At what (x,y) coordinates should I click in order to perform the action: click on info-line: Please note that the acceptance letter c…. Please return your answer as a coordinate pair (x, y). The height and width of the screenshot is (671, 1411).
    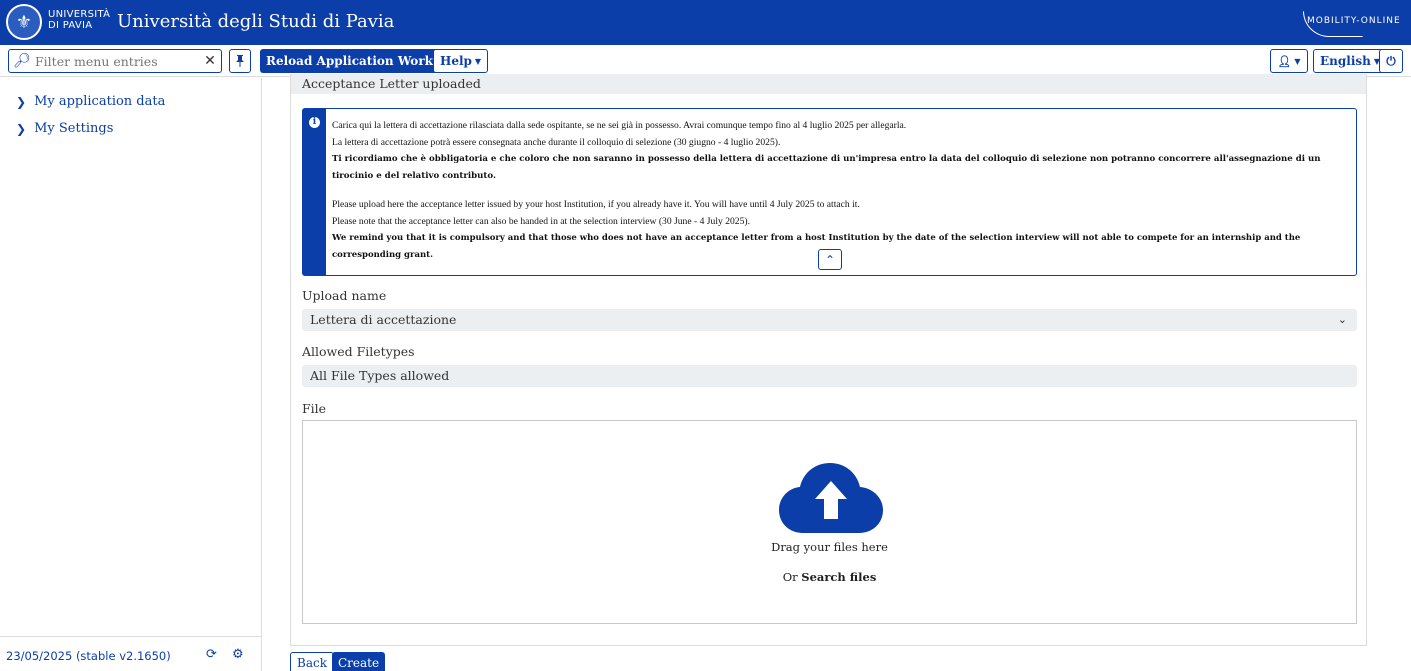
    Looking at the image, I should click on (541, 221).